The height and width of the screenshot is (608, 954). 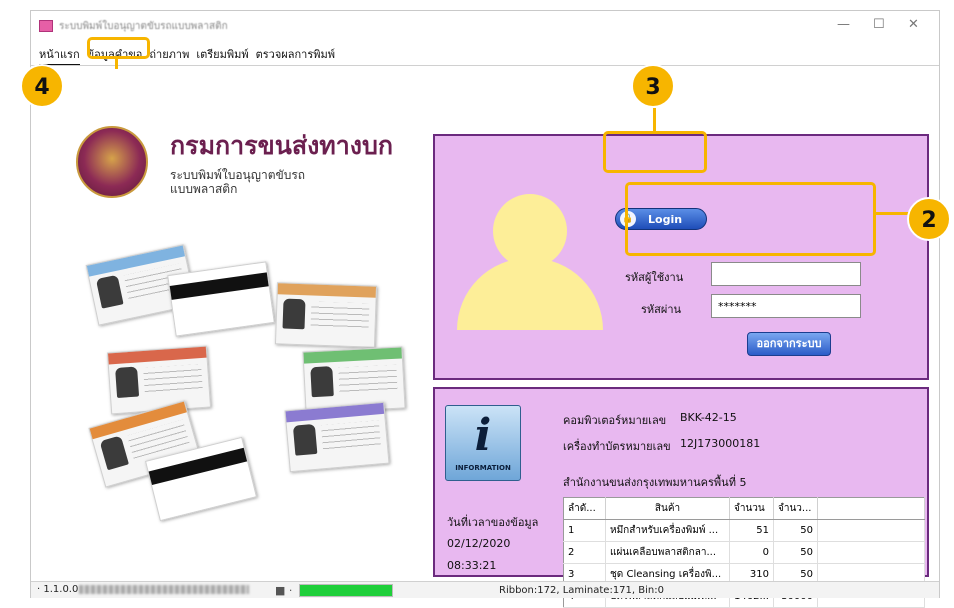 What do you see at coordinates (282, 145) in the screenshot?
I see `department-name: กรมการขนส่งทางบก` at bounding box center [282, 145].